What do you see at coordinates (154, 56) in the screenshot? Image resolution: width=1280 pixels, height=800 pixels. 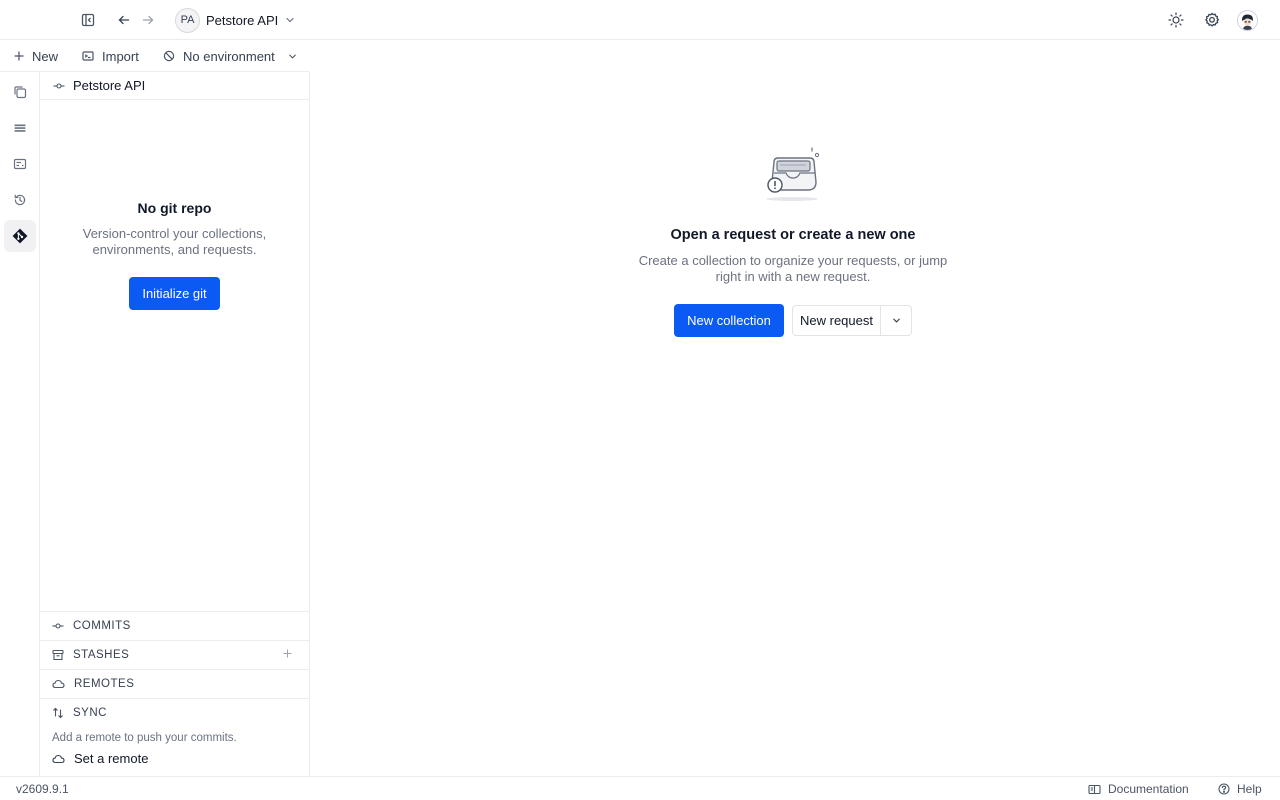 I see `sidebar-toolbar: New Import No environment` at bounding box center [154, 56].